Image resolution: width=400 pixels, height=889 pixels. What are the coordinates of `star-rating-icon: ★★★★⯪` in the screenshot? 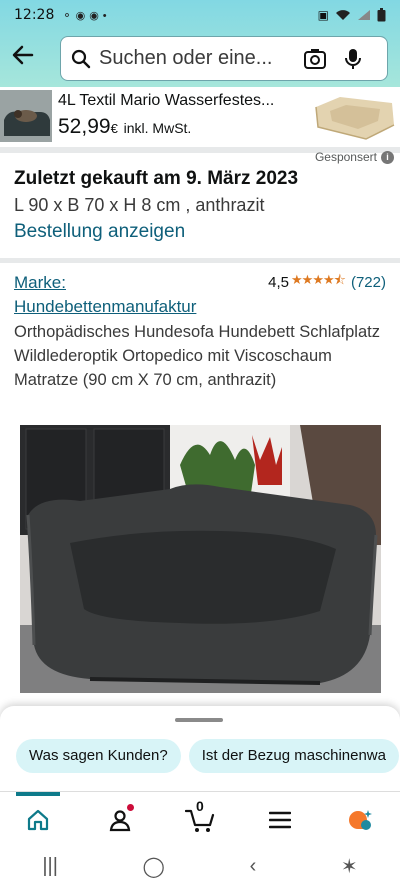 It's located at (318, 279).